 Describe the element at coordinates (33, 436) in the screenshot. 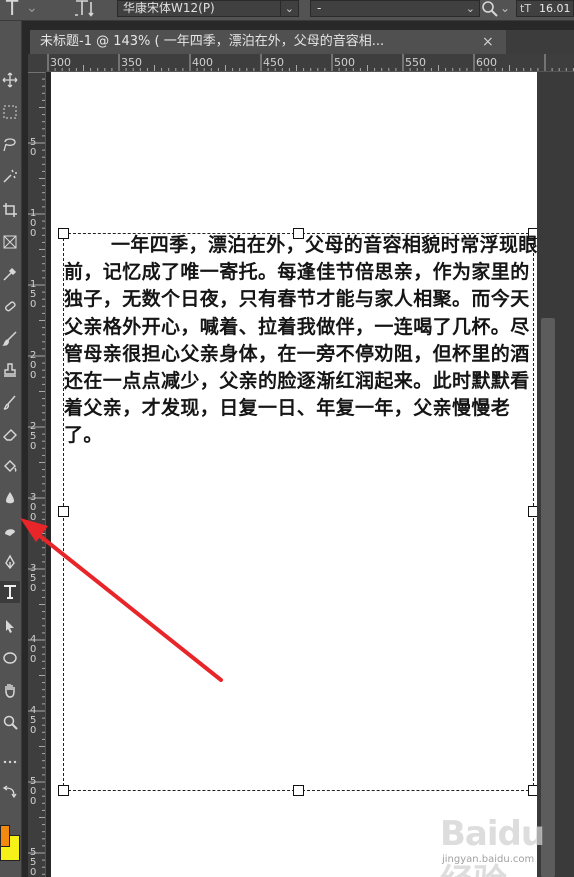

I see `ruler-label: 2 5 0` at that location.